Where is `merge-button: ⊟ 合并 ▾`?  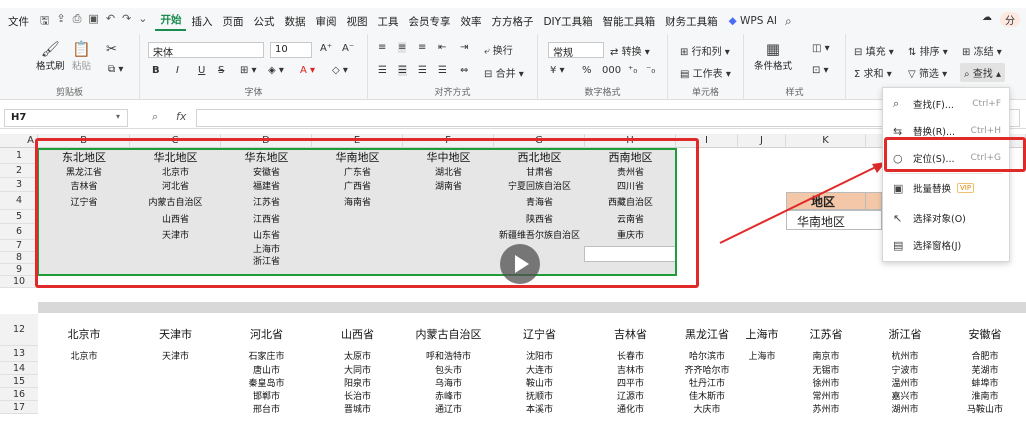
merge-button: ⊟ 合并 ▾ is located at coordinates (504, 72).